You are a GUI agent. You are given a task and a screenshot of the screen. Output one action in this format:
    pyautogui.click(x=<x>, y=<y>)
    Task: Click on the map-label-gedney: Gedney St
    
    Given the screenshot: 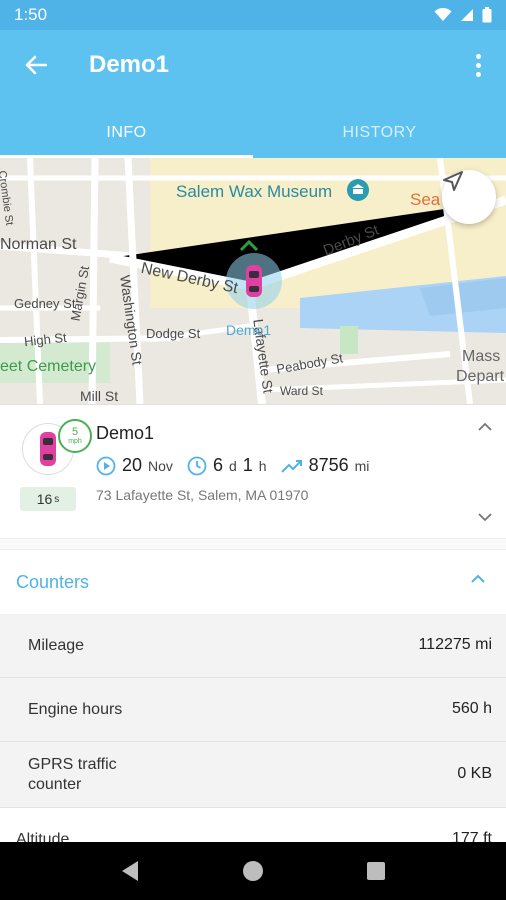 What is the action you would take?
    pyautogui.click(x=45, y=303)
    